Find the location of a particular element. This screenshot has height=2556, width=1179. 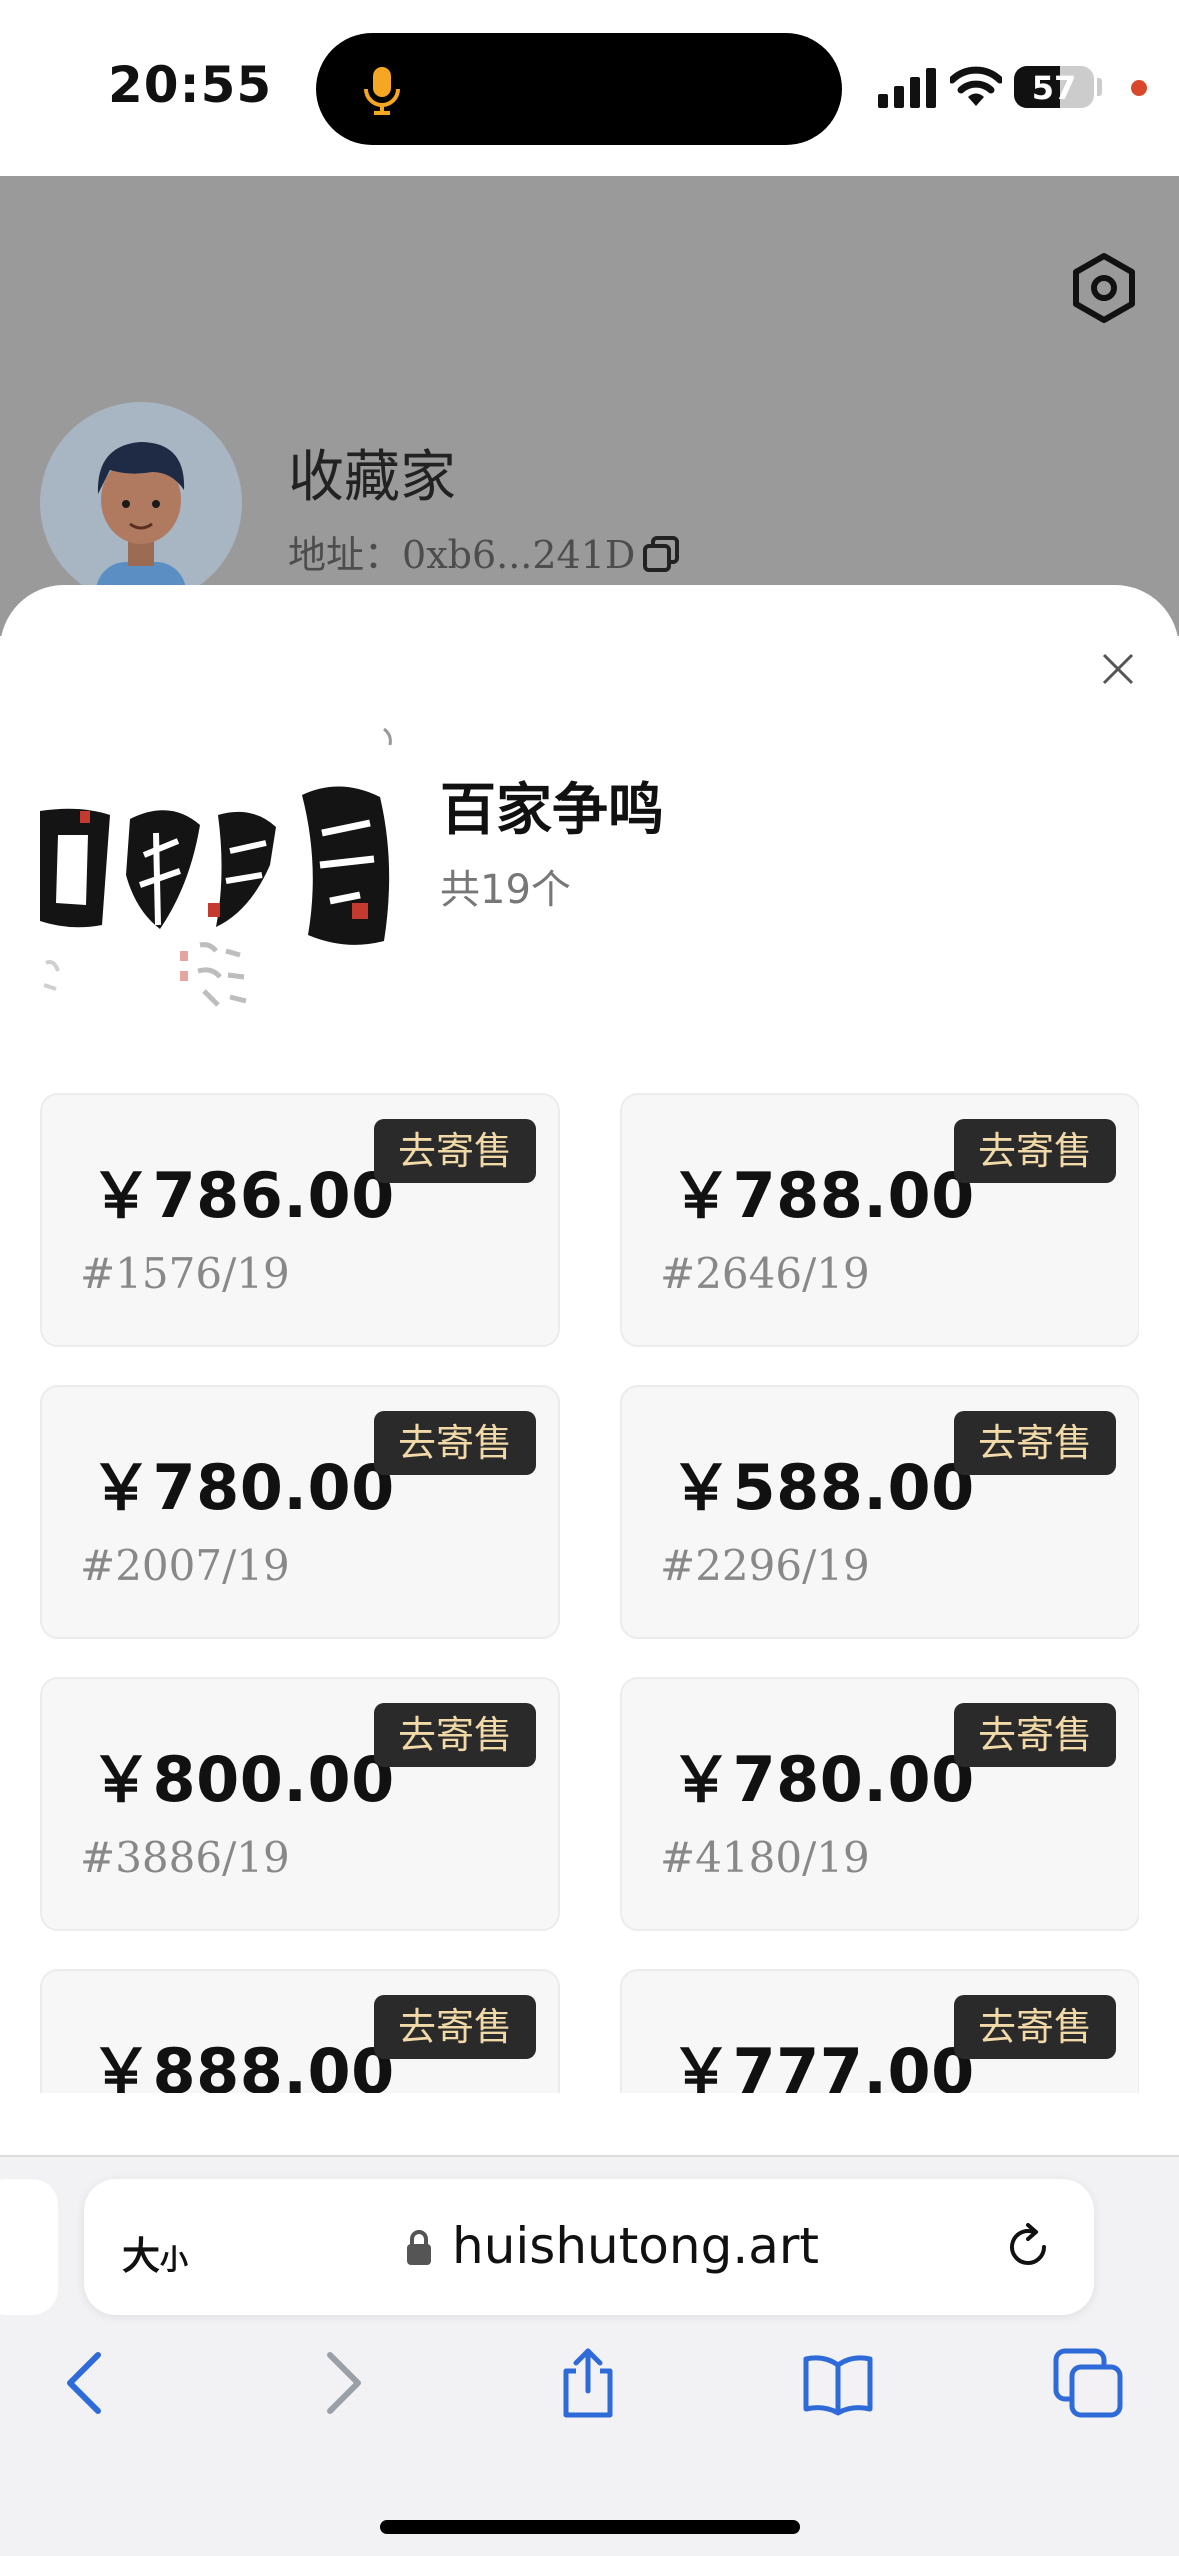

address-label: 地址： is located at coordinates (345, 555).